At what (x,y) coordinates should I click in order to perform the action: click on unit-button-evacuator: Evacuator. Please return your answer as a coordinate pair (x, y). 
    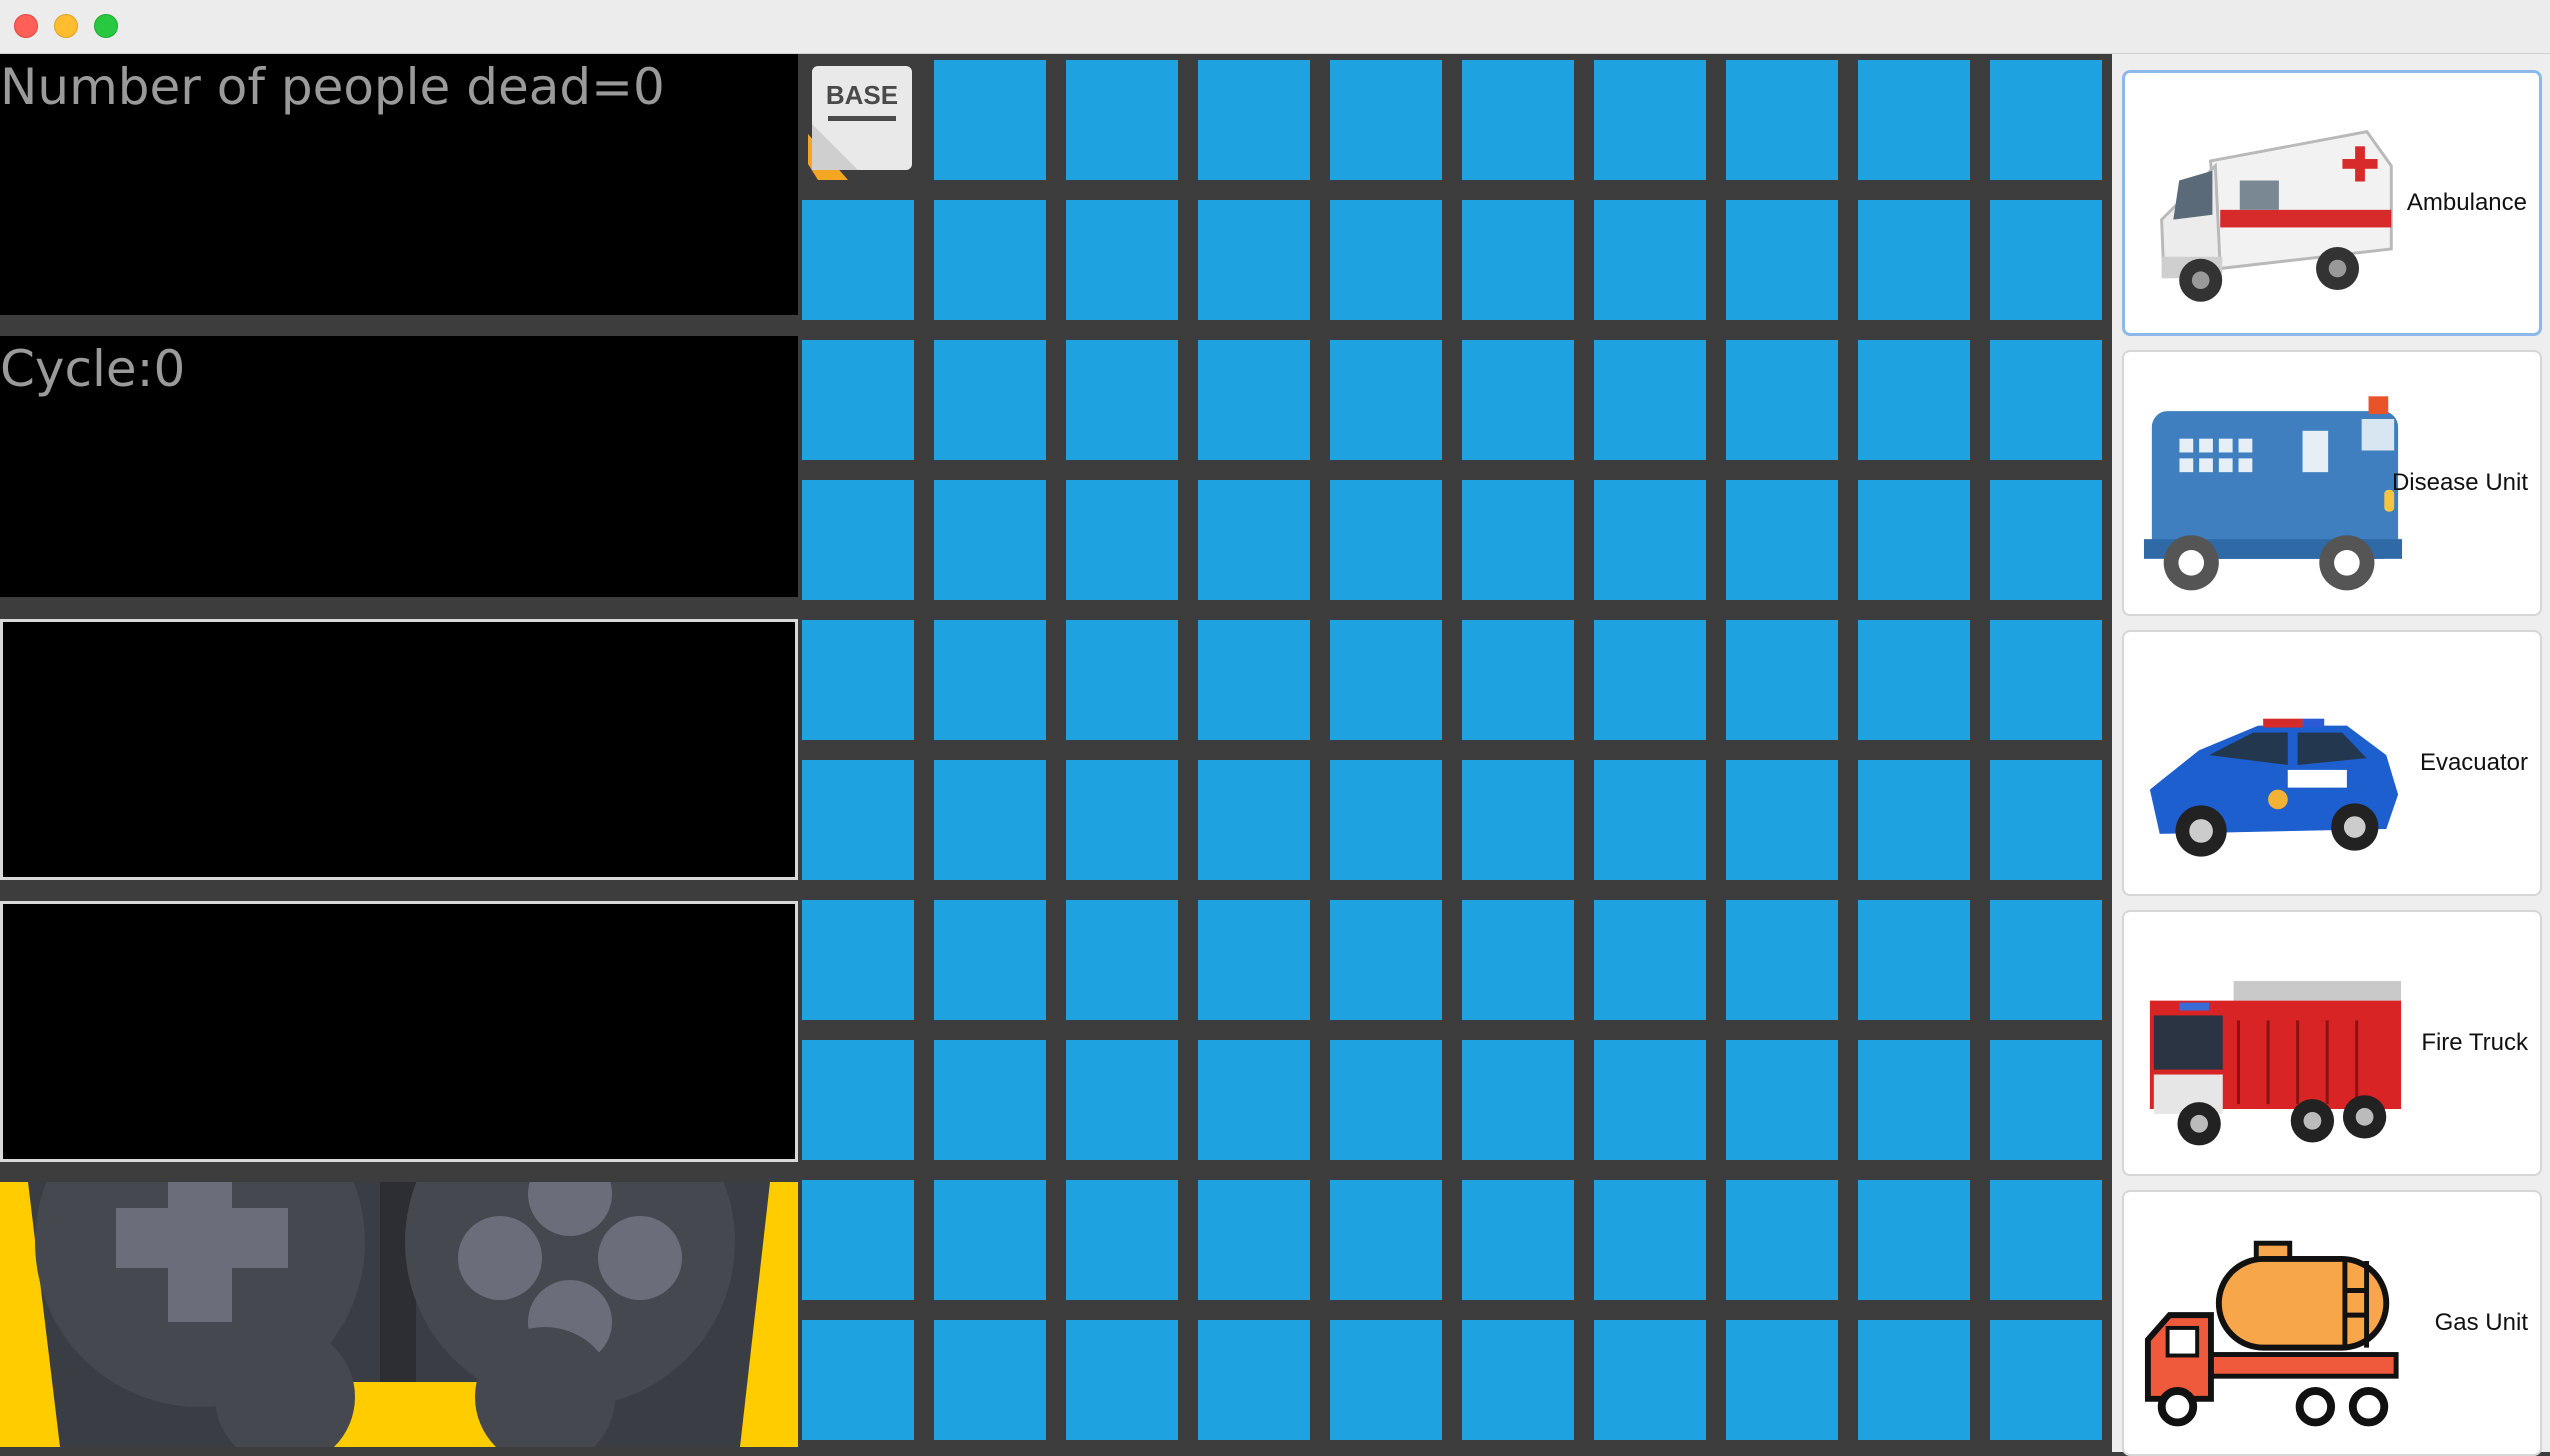
    Looking at the image, I should click on (2332, 763).